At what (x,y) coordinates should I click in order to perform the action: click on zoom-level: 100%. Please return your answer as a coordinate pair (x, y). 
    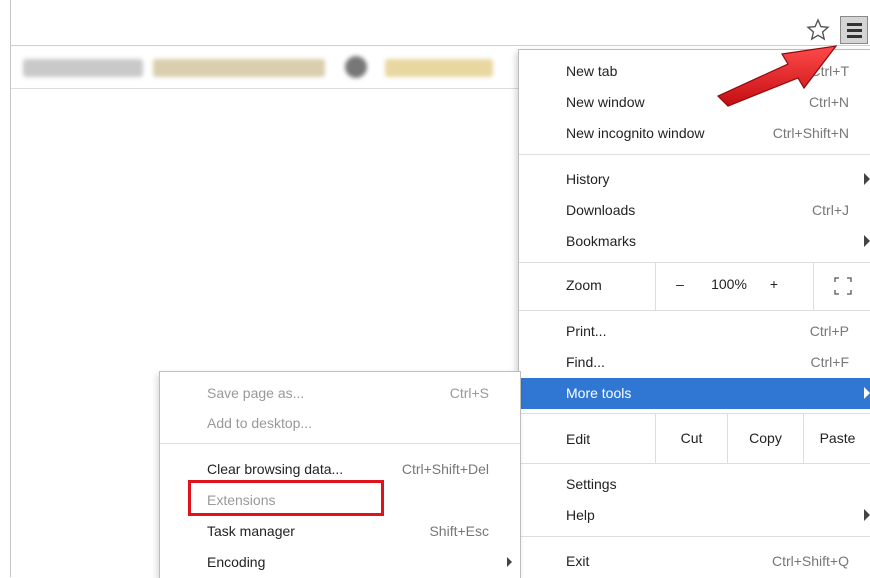
    Looking at the image, I should click on (729, 284).